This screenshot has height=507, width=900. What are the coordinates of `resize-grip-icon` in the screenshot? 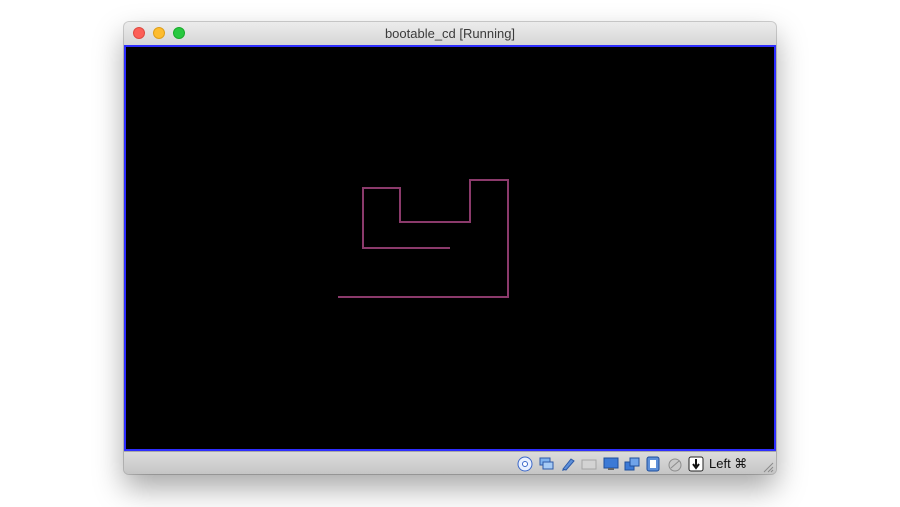 It's located at (768, 467).